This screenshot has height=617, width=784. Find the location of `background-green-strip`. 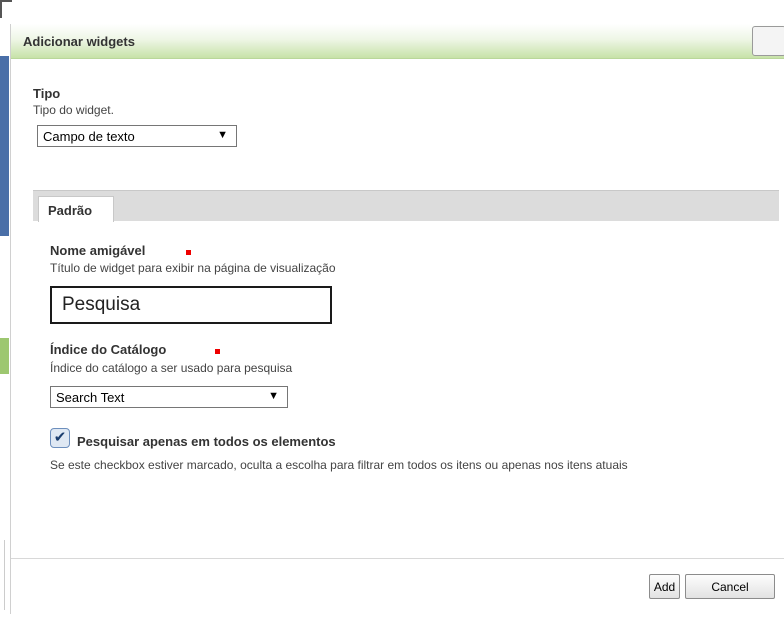

background-green-strip is located at coordinates (4, 356).